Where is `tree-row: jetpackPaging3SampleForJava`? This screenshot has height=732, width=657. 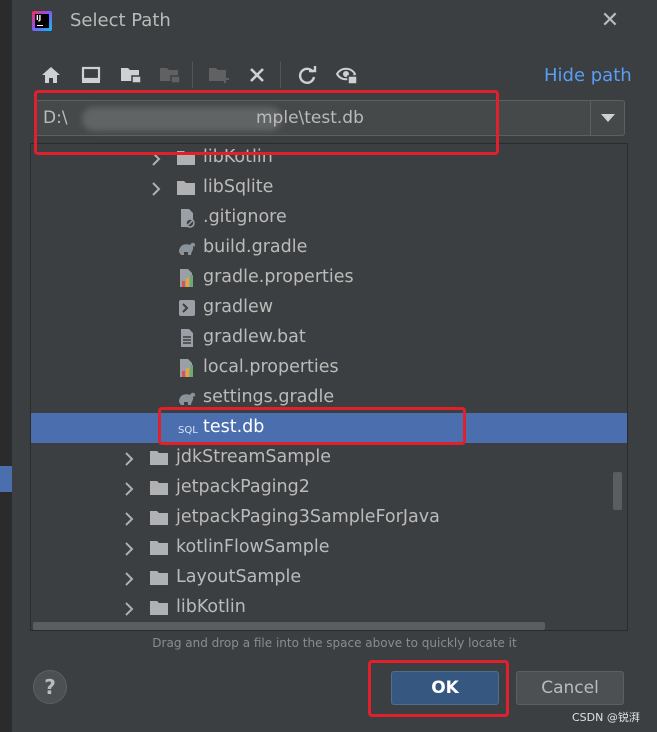 tree-row: jetpackPaging3SampleForJava is located at coordinates (329, 518).